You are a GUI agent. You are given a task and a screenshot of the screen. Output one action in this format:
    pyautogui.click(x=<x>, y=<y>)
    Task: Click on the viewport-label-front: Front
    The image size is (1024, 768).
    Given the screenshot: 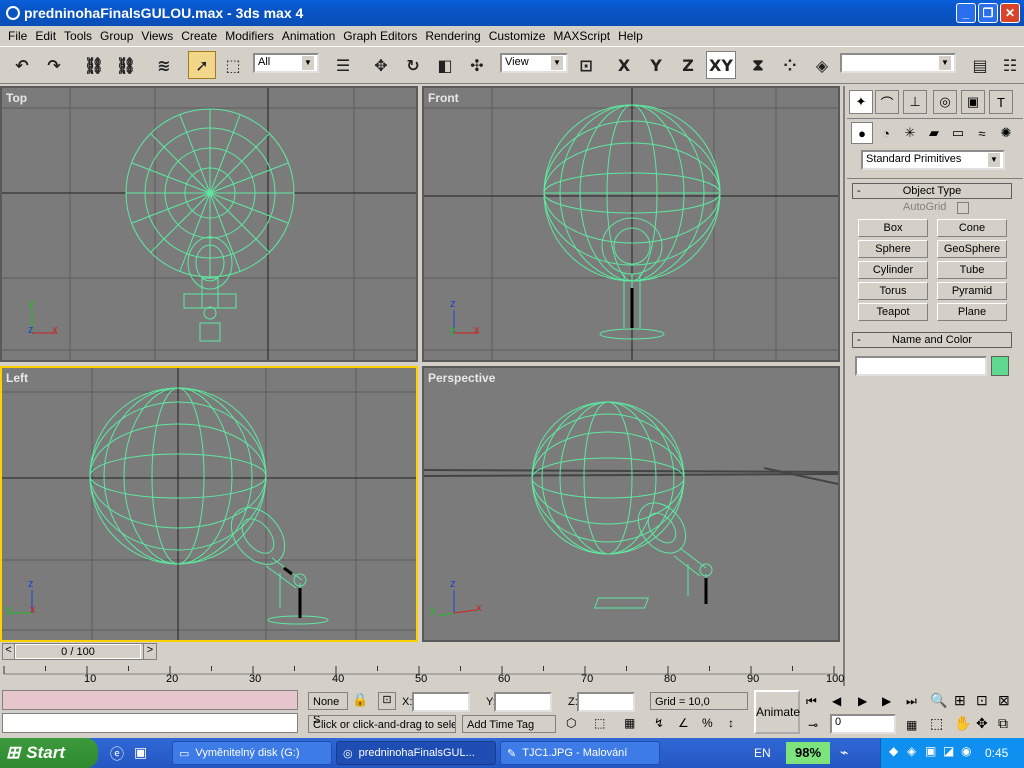 What is the action you would take?
    pyautogui.click(x=443, y=98)
    